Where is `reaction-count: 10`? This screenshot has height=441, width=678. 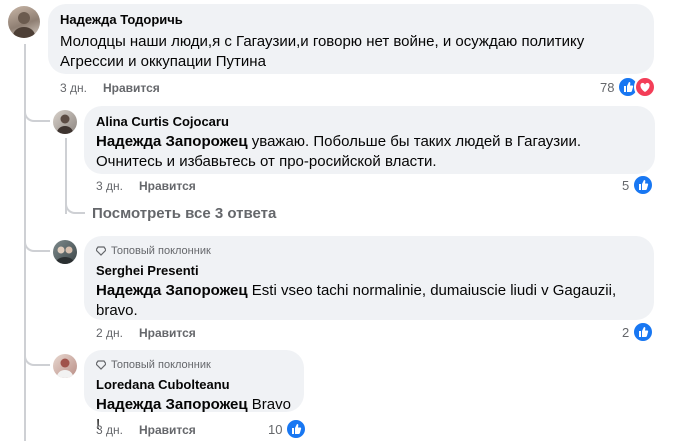
reaction-count: 10 is located at coordinates (275, 429).